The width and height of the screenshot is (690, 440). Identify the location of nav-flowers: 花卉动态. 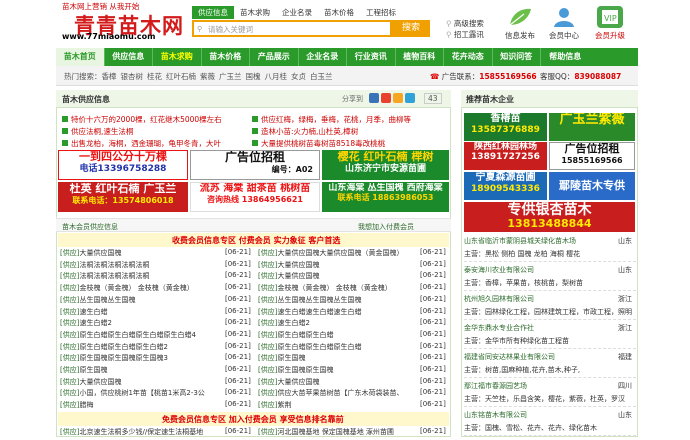
(468, 57).